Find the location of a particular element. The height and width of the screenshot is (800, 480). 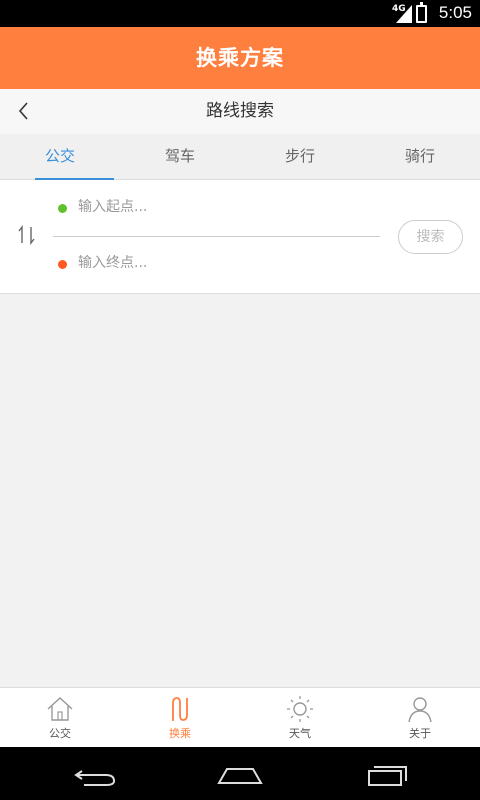

end-dot is located at coordinates (62, 264).